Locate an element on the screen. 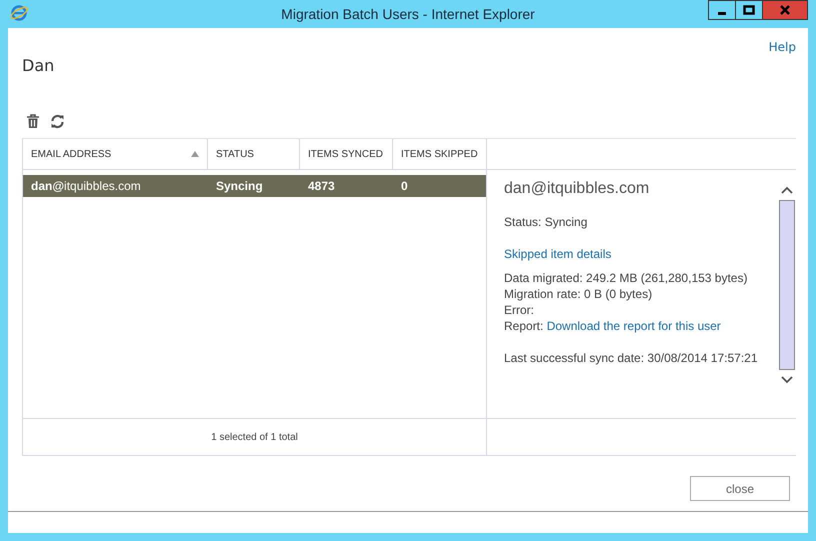 Image resolution: width=816 pixels, height=541 pixels. download-report-link: Download the report for this user is located at coordinates (633, 326).